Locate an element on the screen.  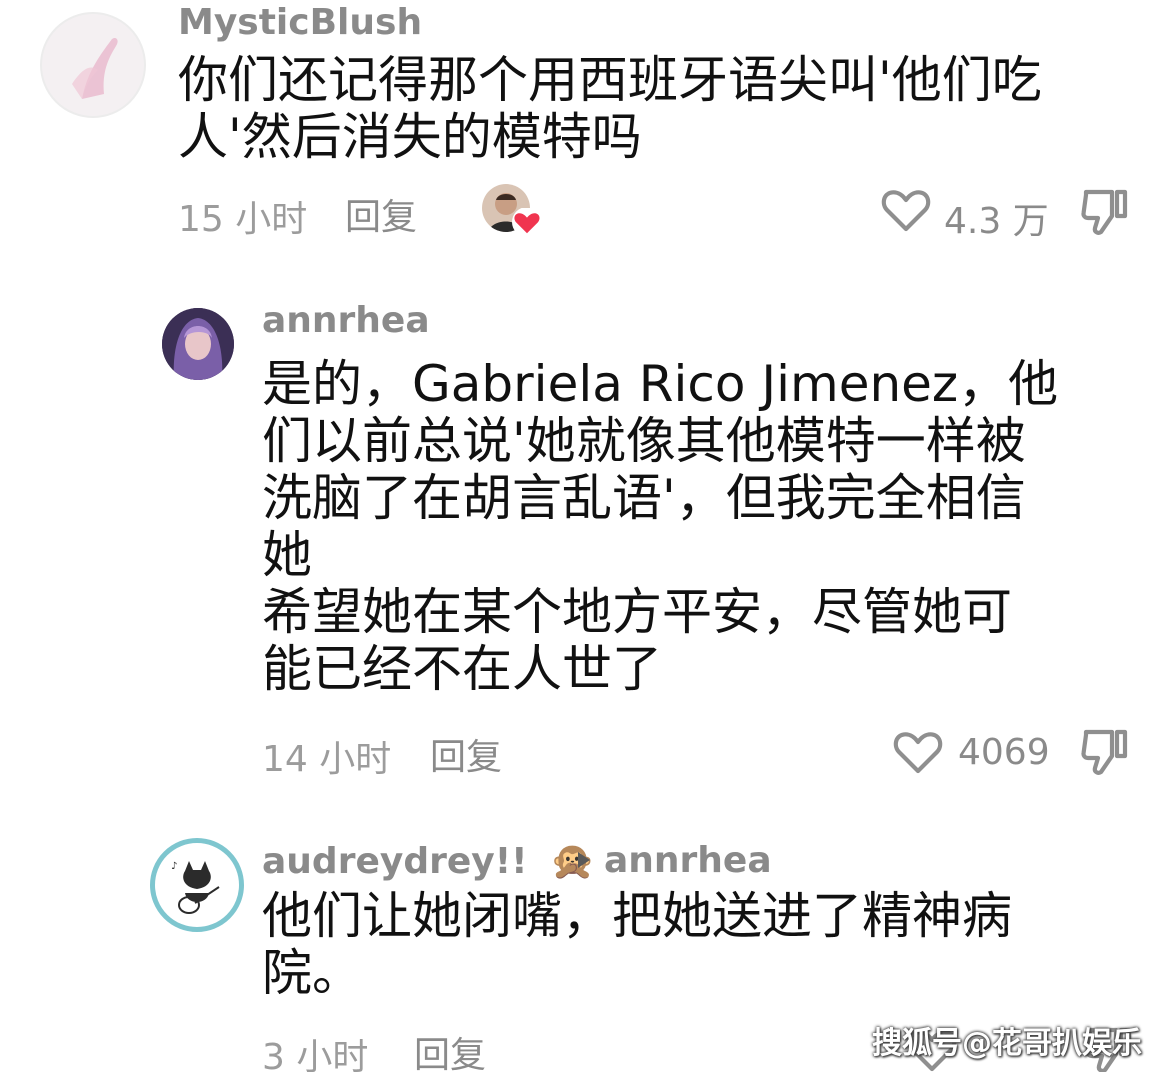
triangle-right-icon is located at coordinates (584, 860).